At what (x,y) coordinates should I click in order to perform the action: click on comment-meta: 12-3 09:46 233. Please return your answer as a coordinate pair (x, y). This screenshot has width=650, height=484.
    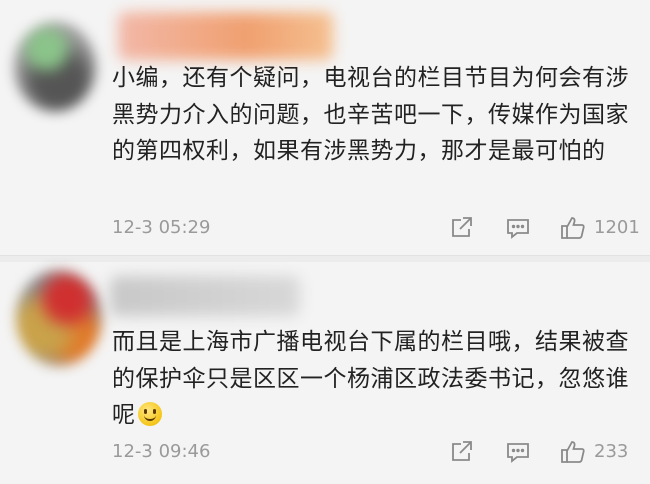
    Looking at the image, I should click on (325, 452).